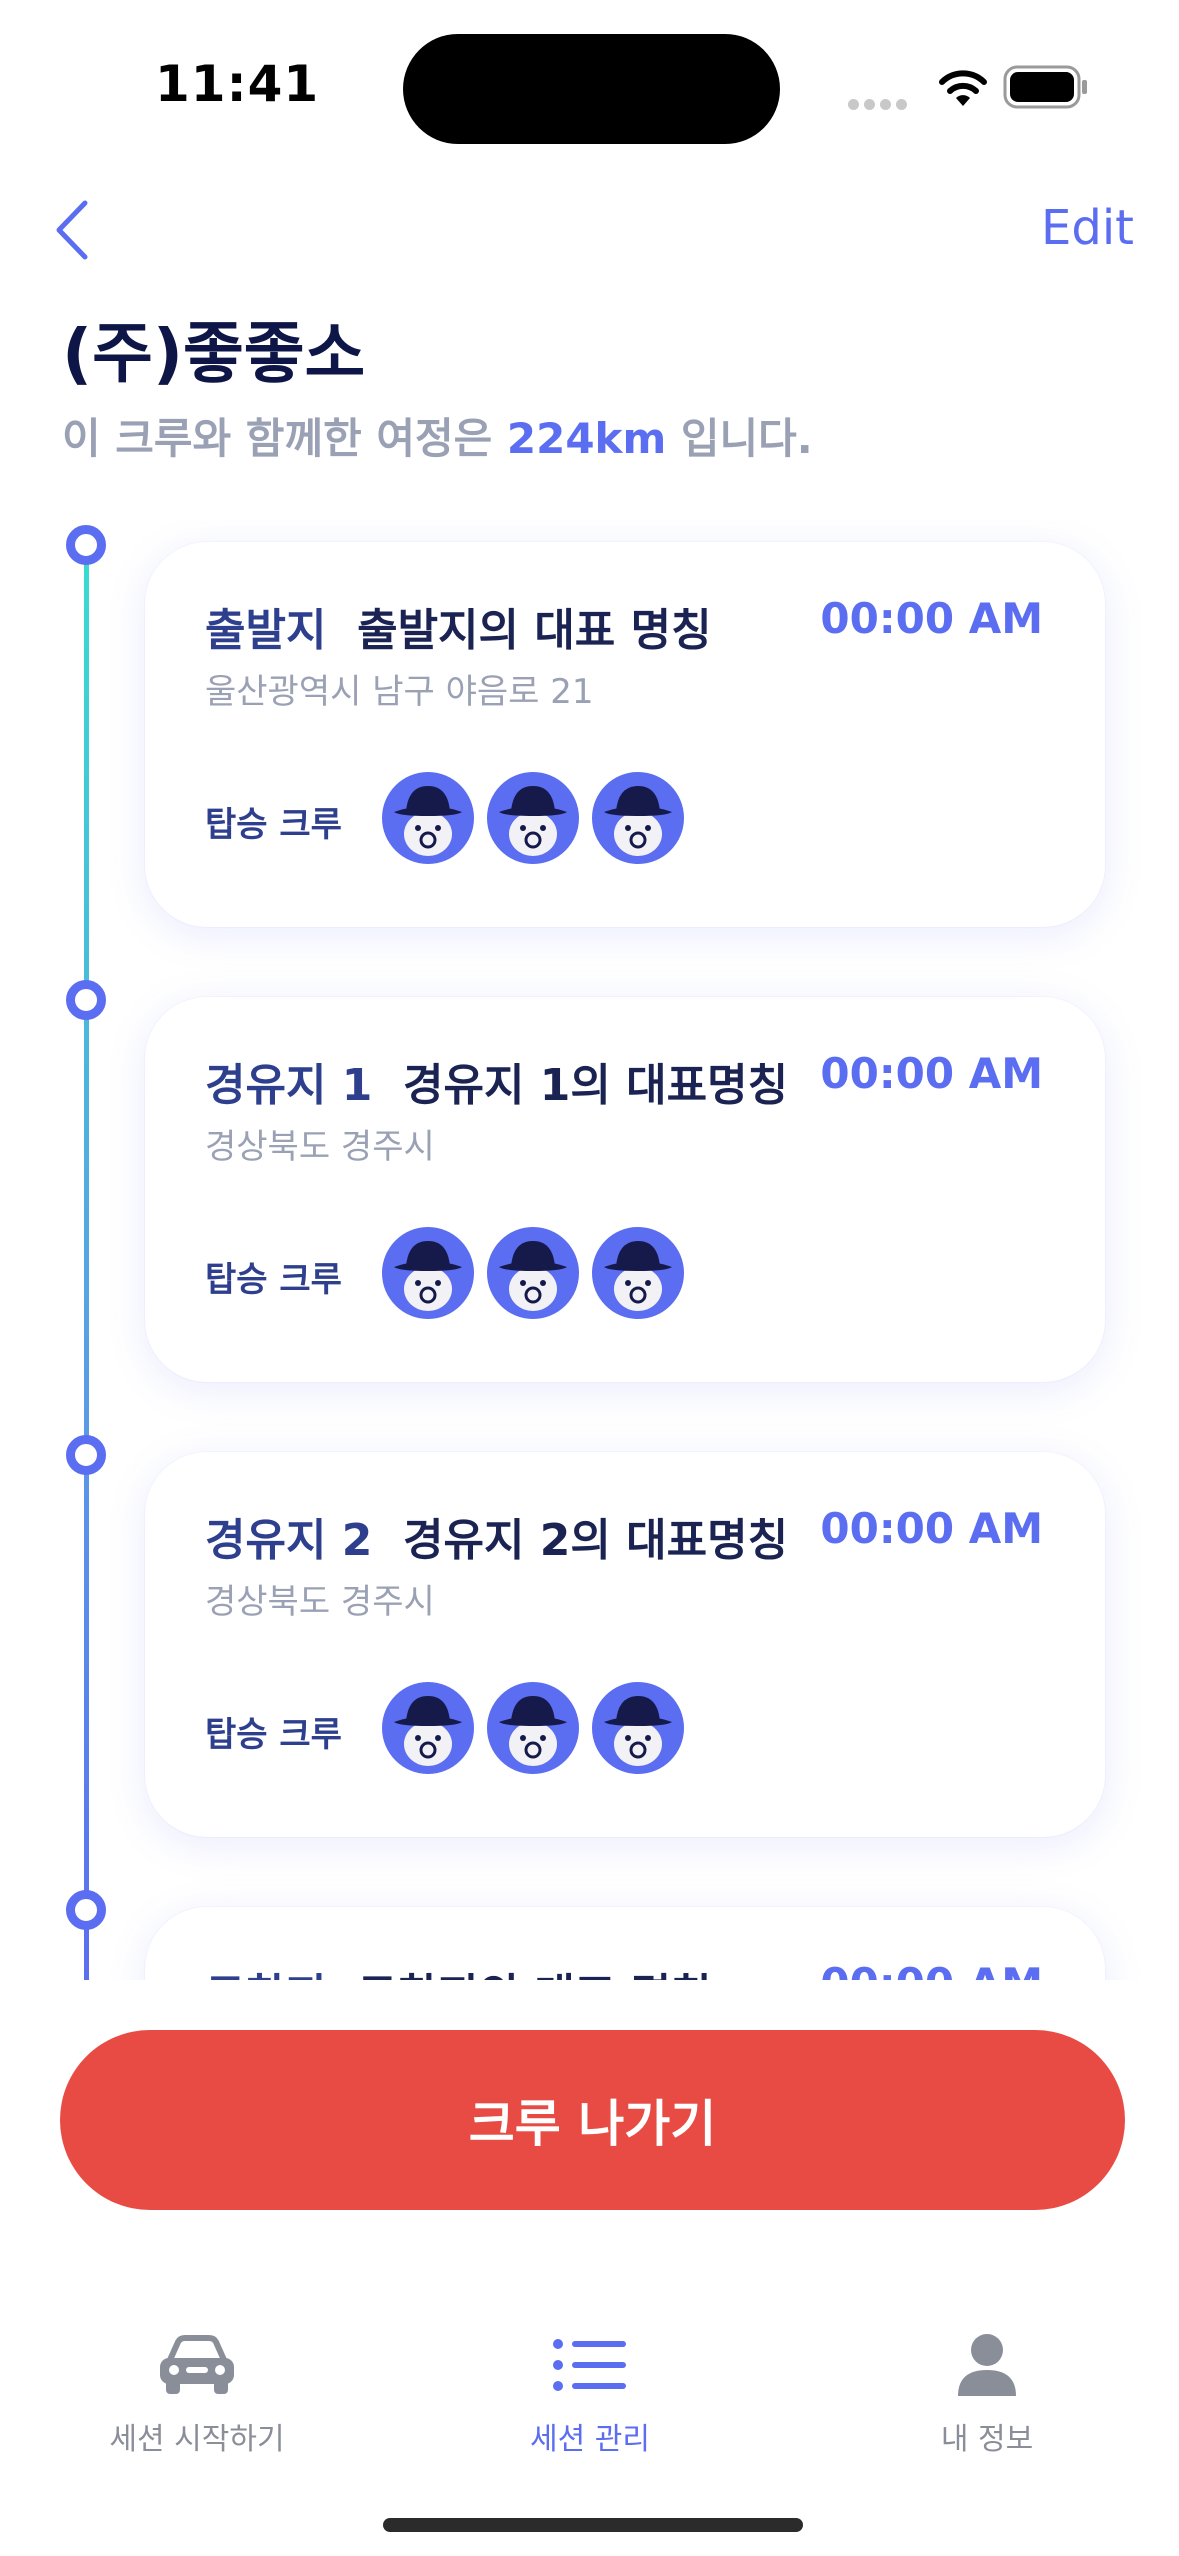  What do you see at coordinates (399, 692) in the screenshot?
I see `stop-address: 울산광역시 남구 야음로 21` at bounding box center [399, 692].